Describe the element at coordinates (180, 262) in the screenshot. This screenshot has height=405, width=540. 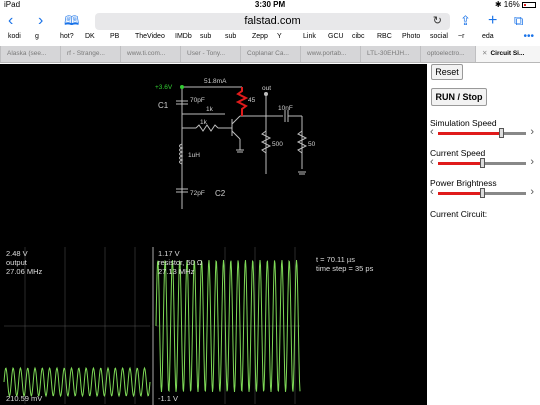
I see `scope2-name: resistor, 50 Ω` at that location.